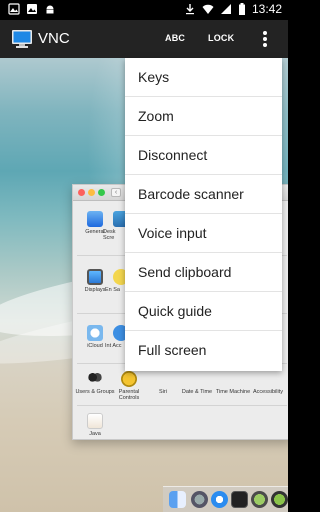 Image resolution: width=320 pixels, height=512 pixels. What do you see at coordinates (203, 350) in the screenshot?
I see `menu-item-full-screen: Full screen` at bounding box center [203, 350].